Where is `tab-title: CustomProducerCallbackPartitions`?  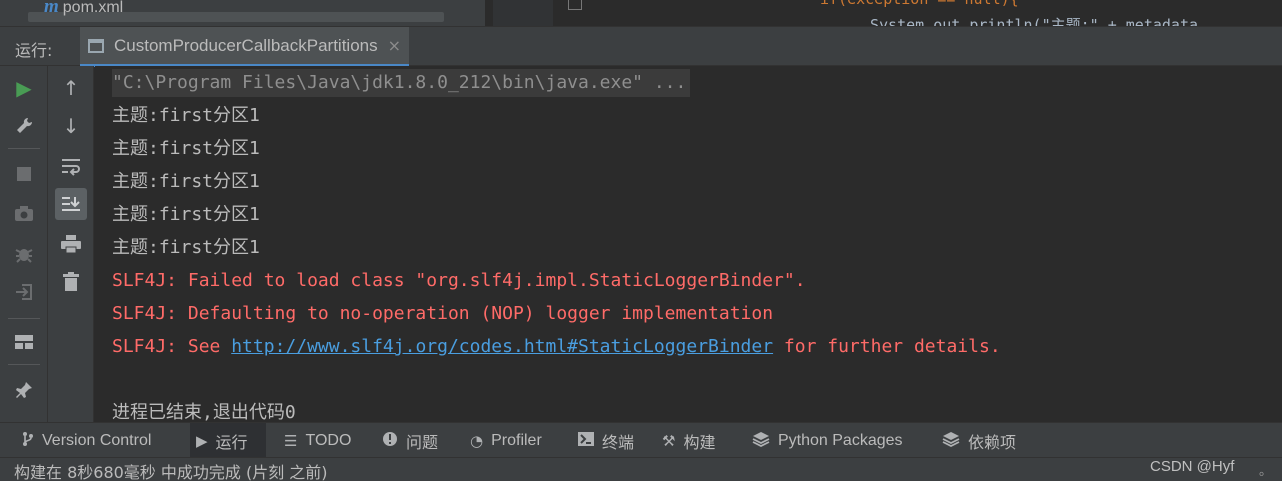
tab-title: CustomProducerCallbackPartitions is located at coordinates (246, 45).